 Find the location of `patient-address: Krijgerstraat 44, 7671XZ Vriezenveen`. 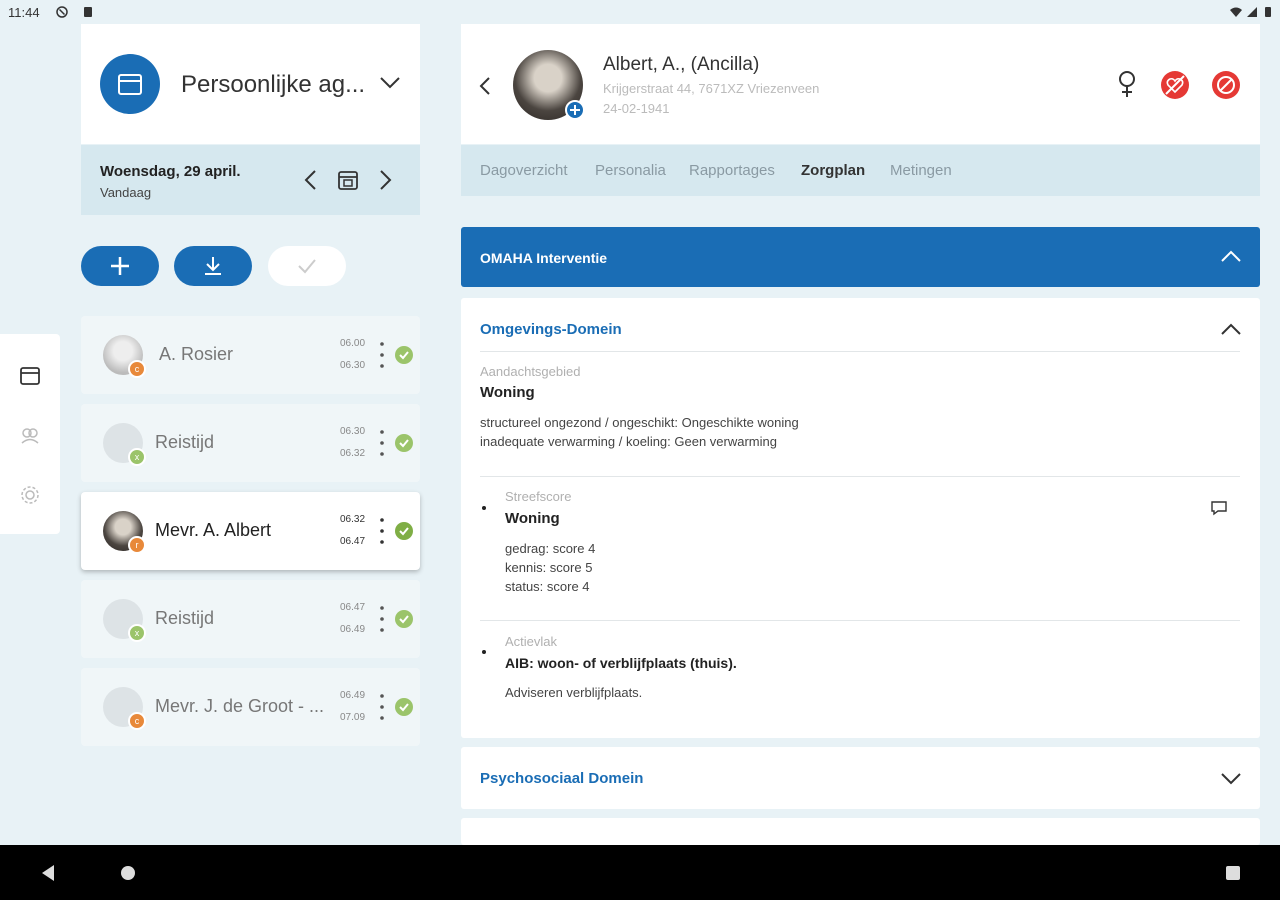

patient-address: Krijgerstraat 44, 7671XZ Vriezenveen is located at coordinates (711, 88).